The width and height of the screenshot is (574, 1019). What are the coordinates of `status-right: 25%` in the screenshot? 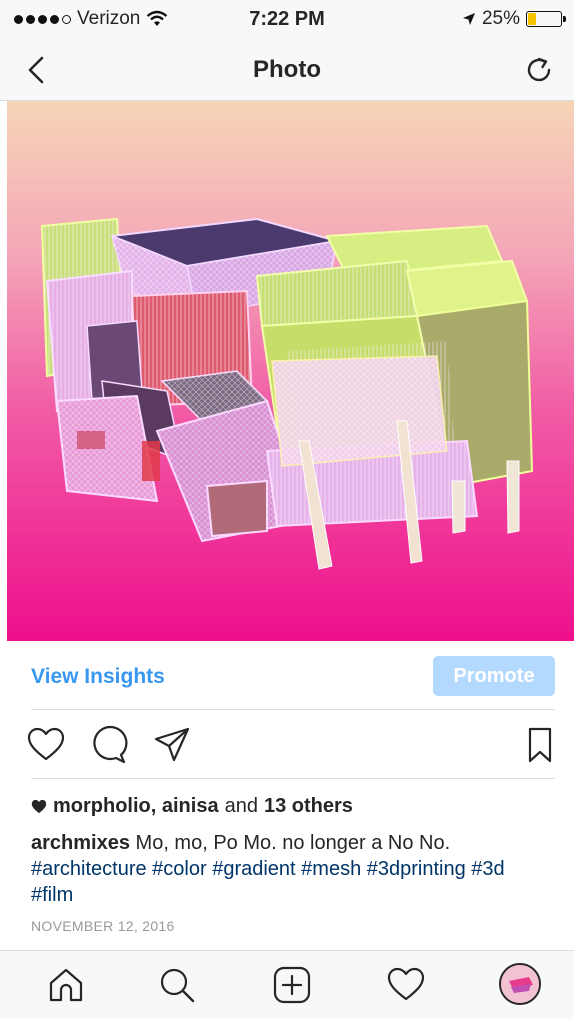 It's located at (514, 19).